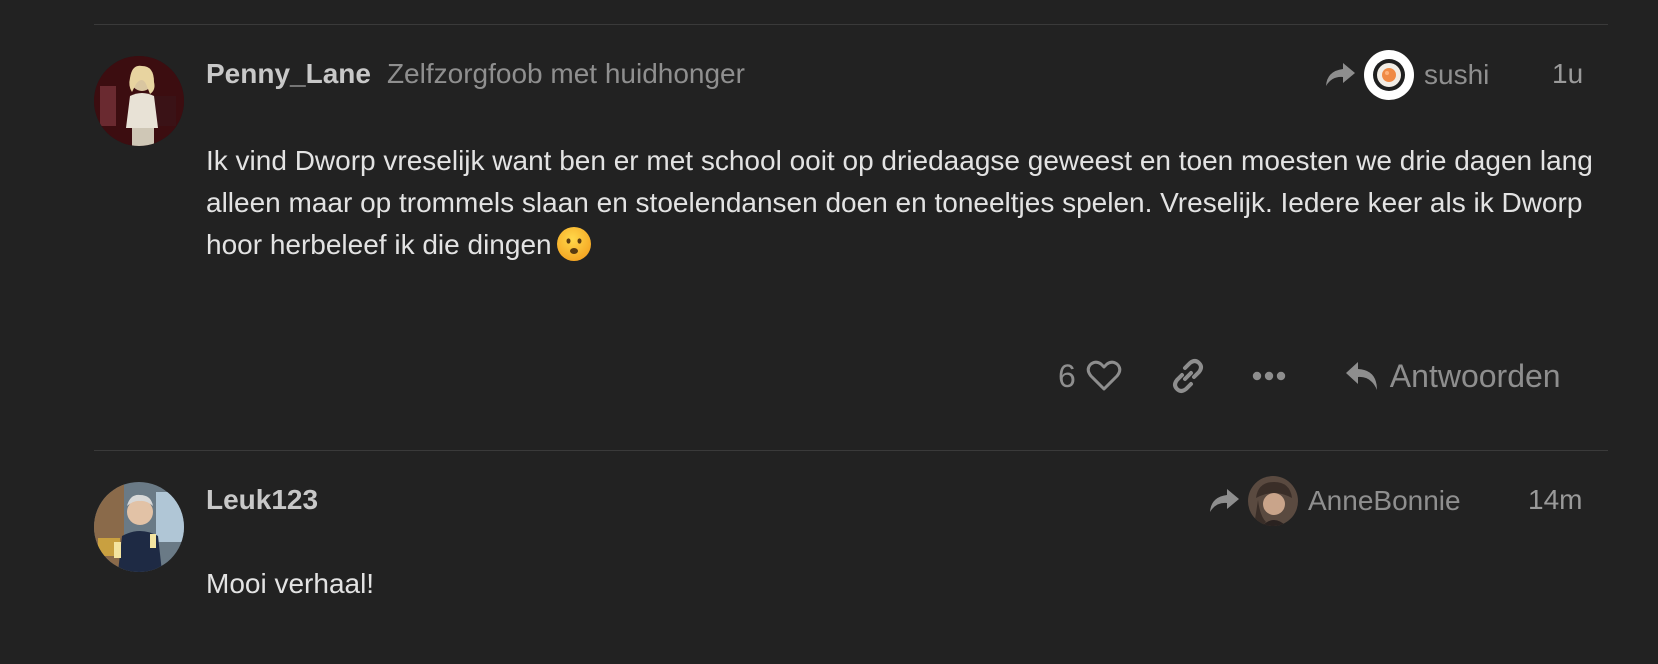  What do you see at coordinates (573, 244) in the screenshot?
I see `frowning-face-emoji` at bounding box center [573, 244].